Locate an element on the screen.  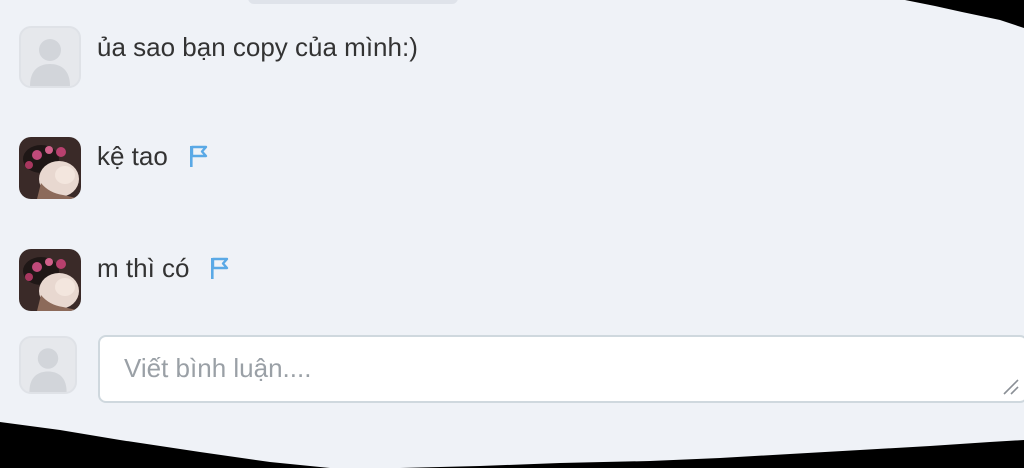
comment-text-row: m thì có is located at coordinates (164, 268).